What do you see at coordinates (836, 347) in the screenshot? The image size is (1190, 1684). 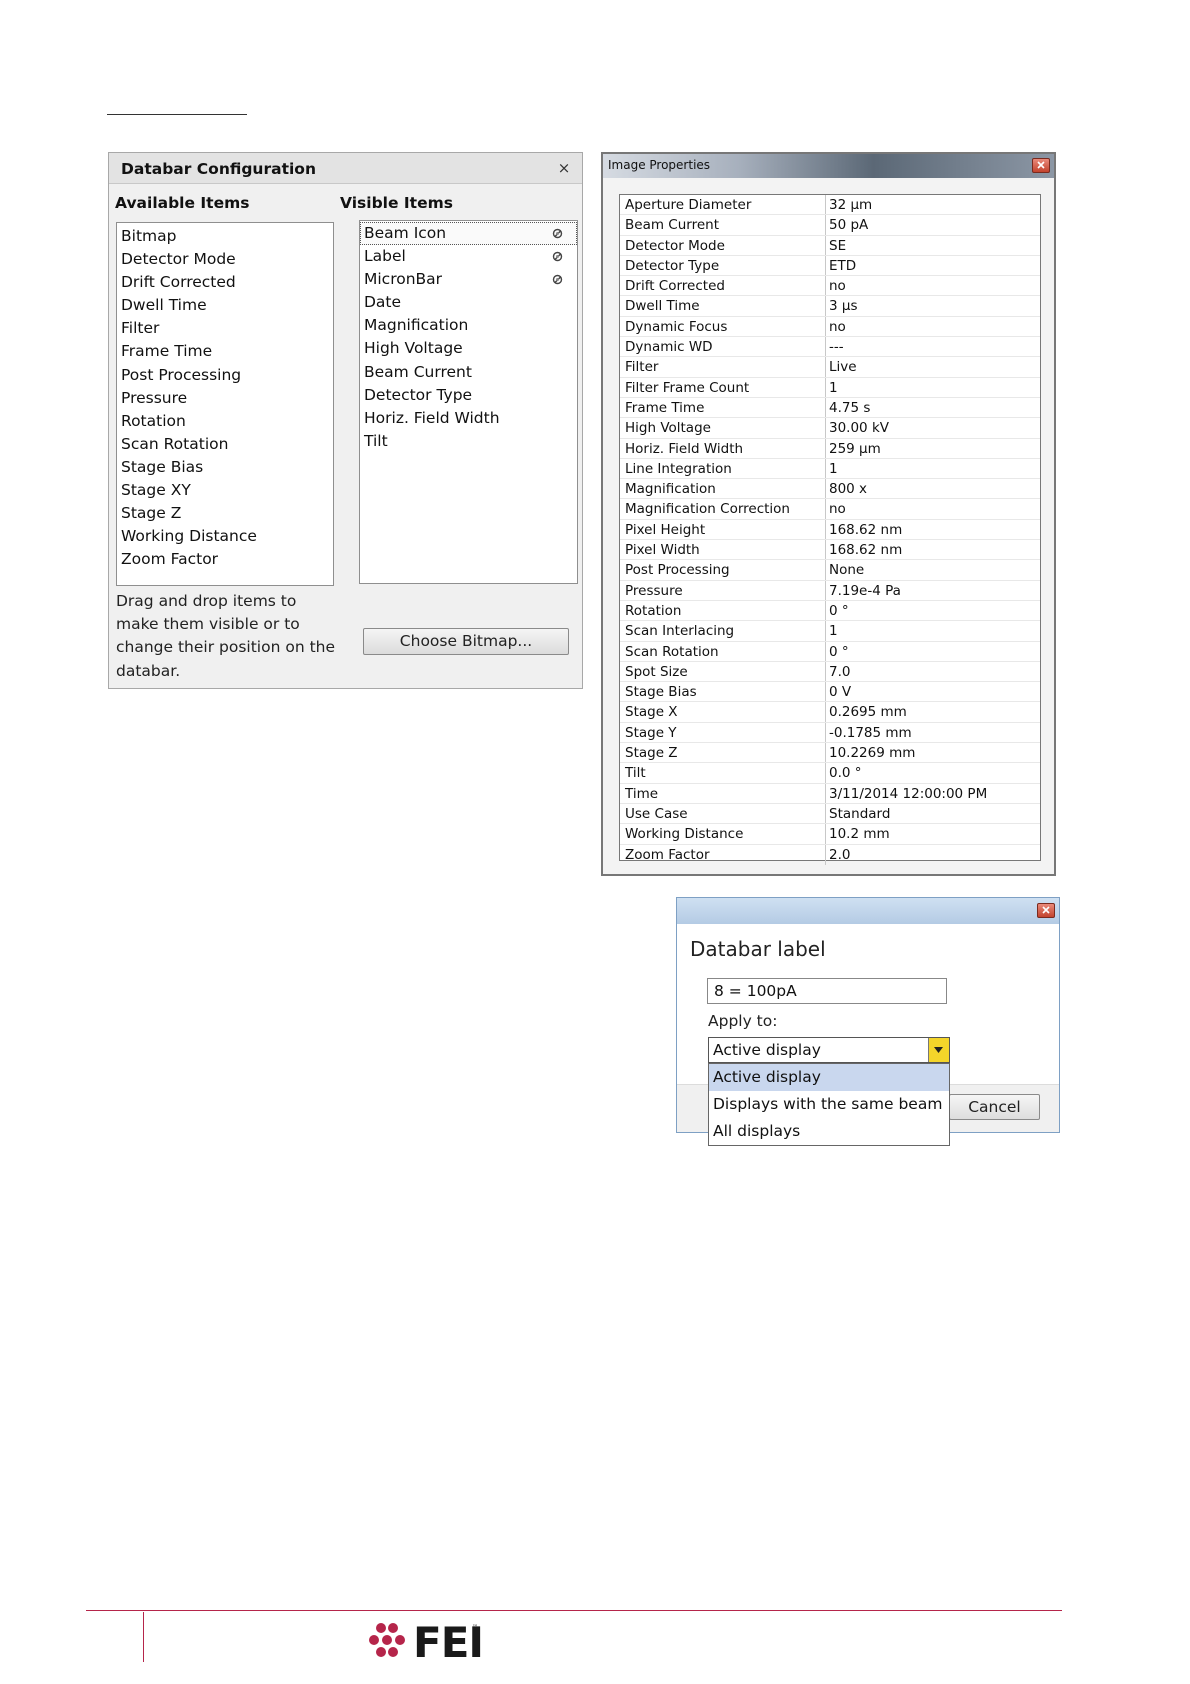 I see `property-value: ---` at bounding box center [836, 347].